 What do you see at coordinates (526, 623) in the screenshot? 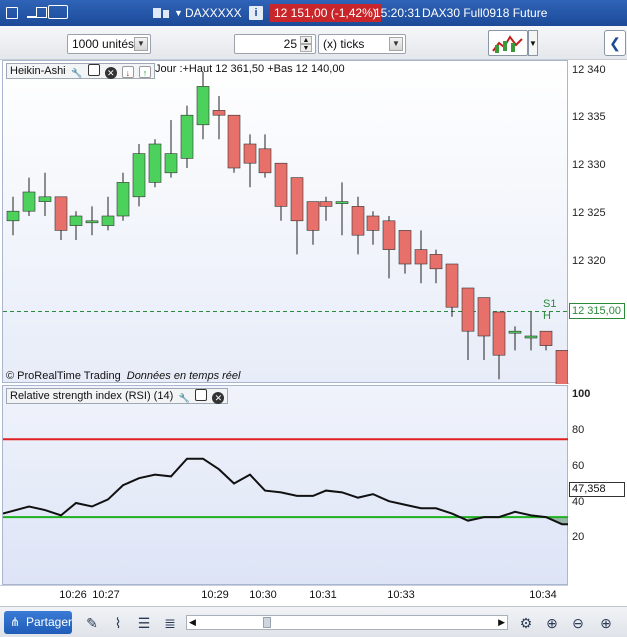
I see `settings-icon: ⚙` at bounding box center [526, 623].